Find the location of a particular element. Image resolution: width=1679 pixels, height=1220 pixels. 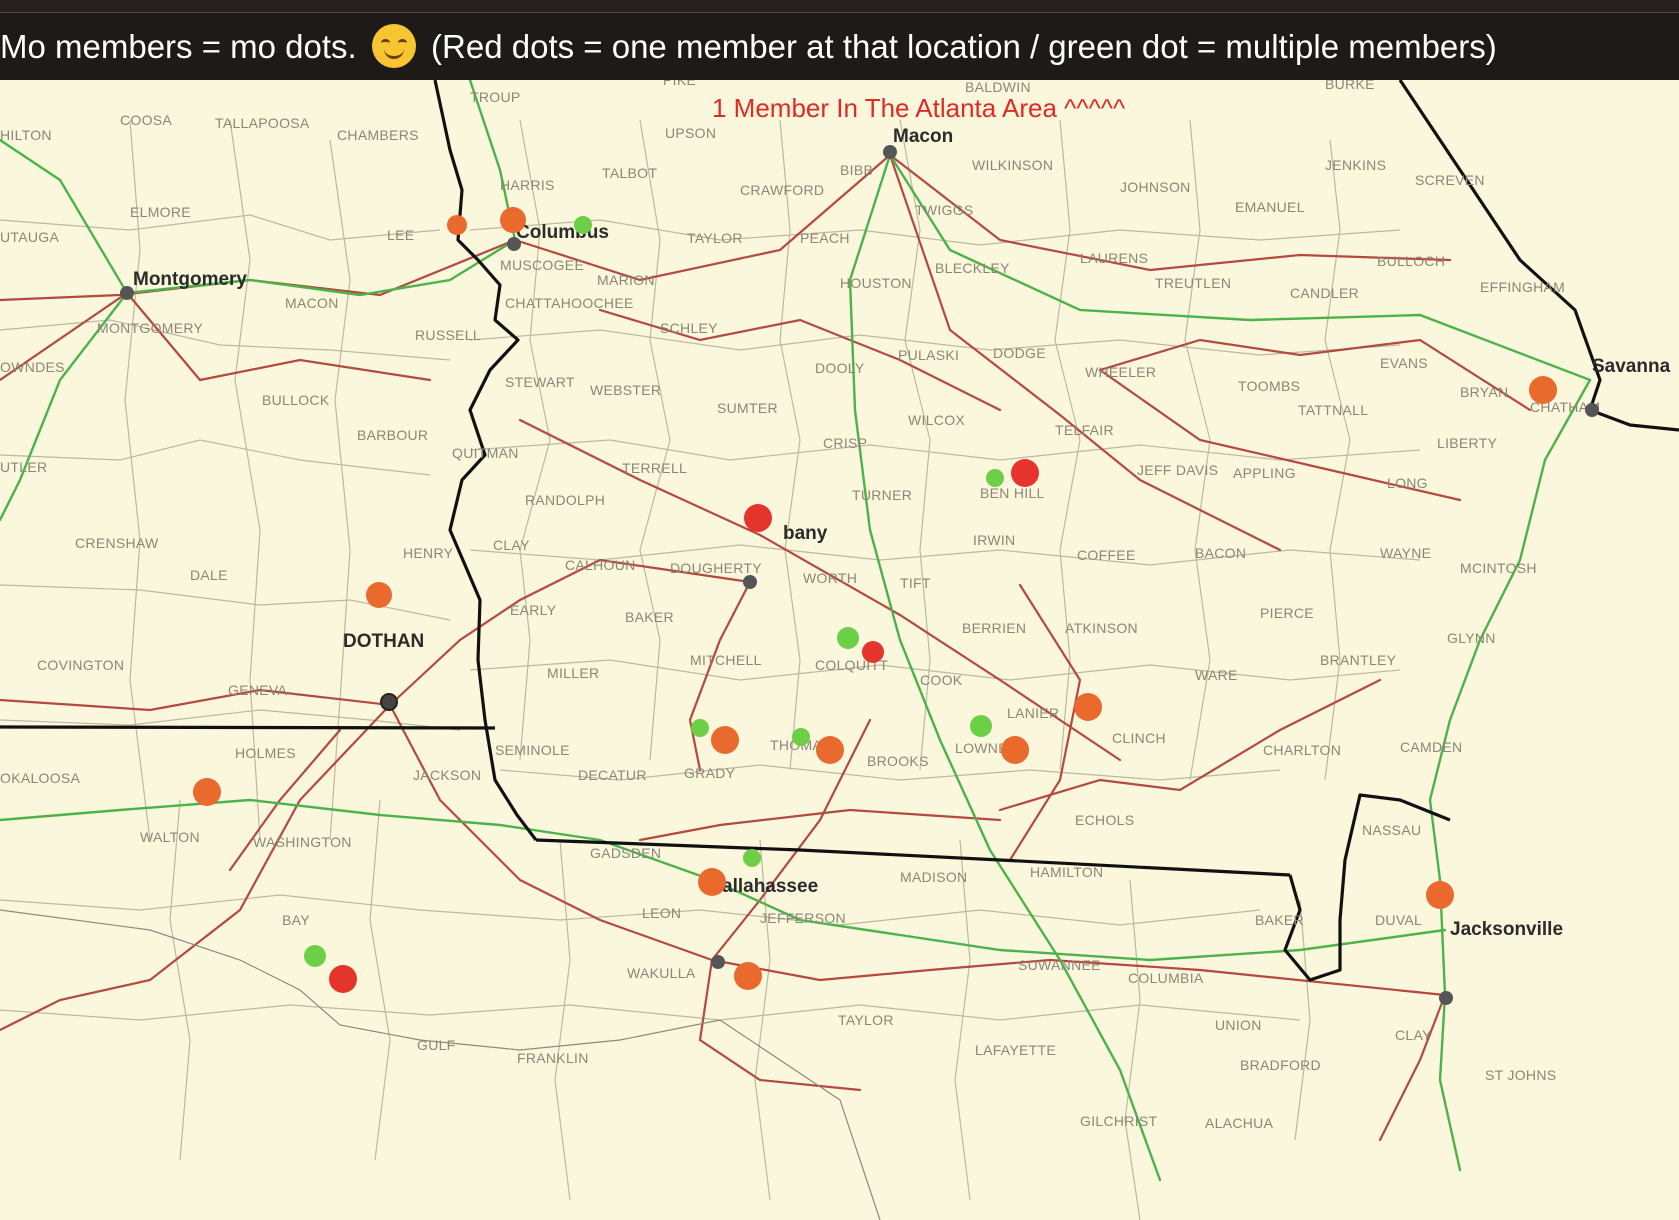

county-label: CHAMBERS is located at coordinates (378, 135).